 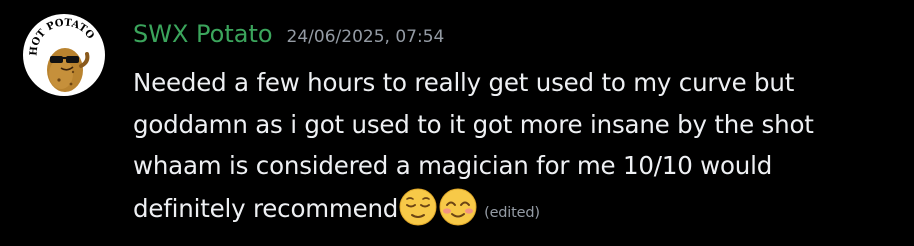 What do you see at coordinates (512, 213) in the screenshot?
I see `edited-label: (edited)` at bounding box center [512, 213].